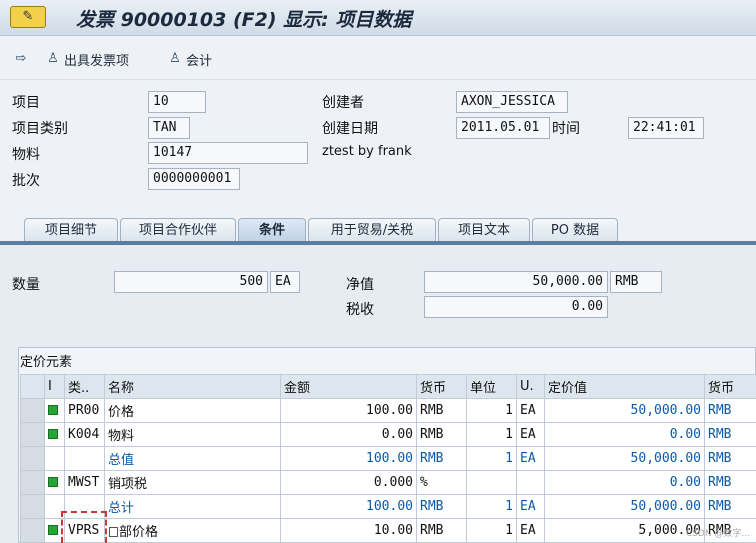 The image size is (756, 543). Describe the element at coordinates (441, 482) in the screenshot. I see `currency-cell: %` at that location.